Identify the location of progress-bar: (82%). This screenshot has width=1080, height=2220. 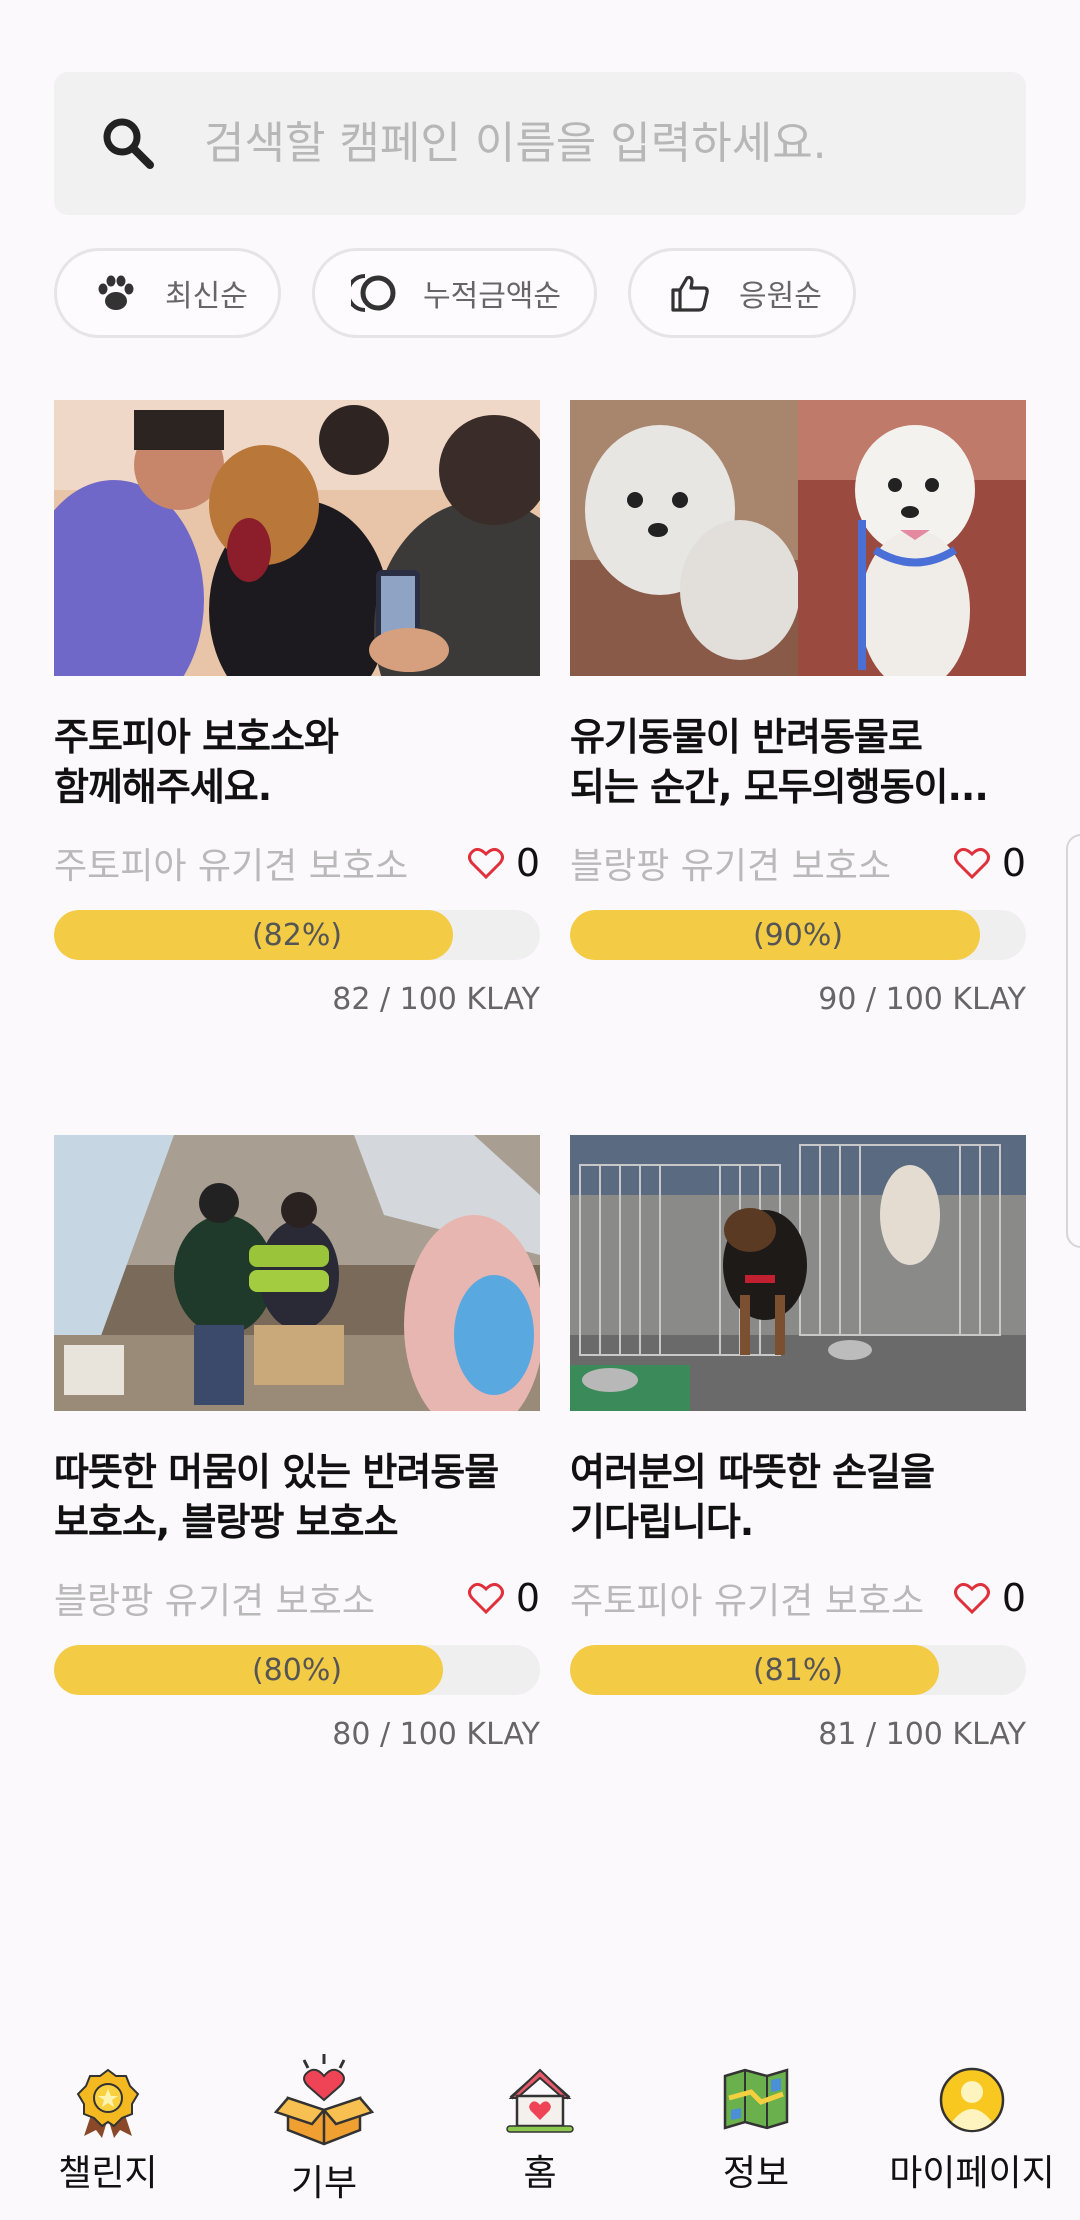
(297, 935).